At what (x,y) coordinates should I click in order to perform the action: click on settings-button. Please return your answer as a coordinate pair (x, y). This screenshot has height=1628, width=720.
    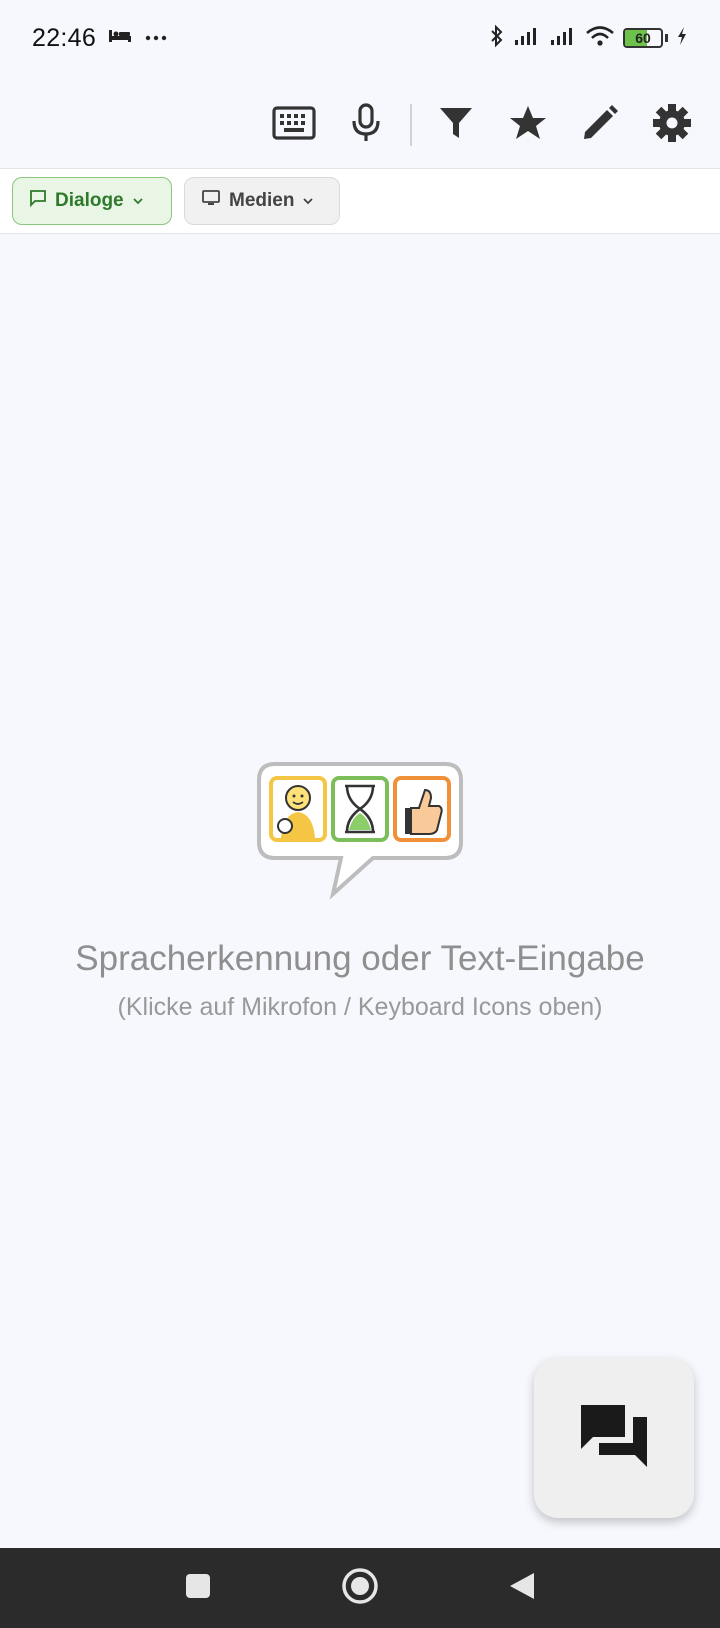
    Looking at the image, I should click on (672, 125).